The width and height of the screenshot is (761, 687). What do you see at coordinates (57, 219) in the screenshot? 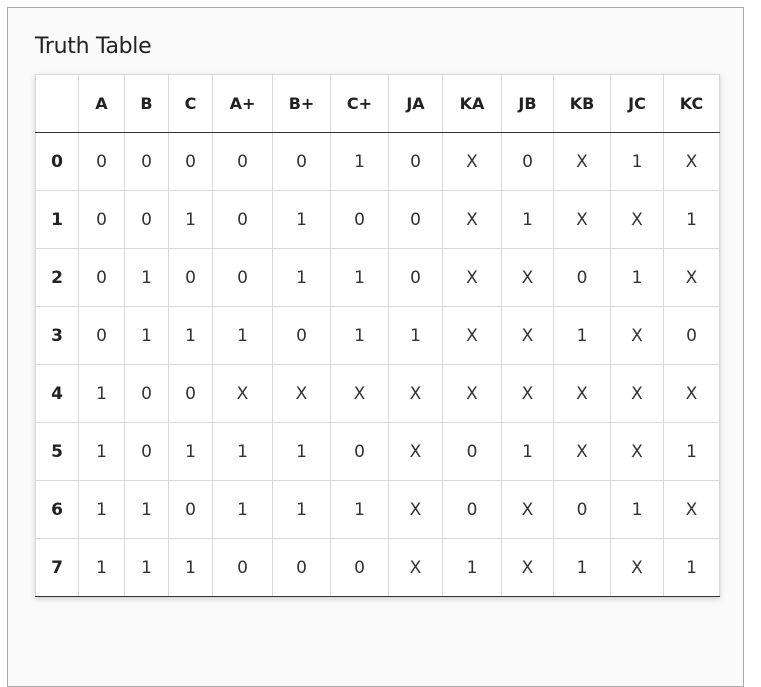
I see `row-index: 1` at bounding box center [57, 219].